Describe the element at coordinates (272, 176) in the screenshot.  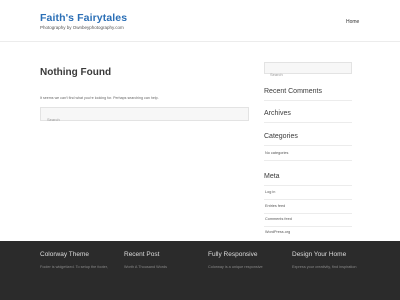
I see `widget-heading-meta: Meta` at that location.